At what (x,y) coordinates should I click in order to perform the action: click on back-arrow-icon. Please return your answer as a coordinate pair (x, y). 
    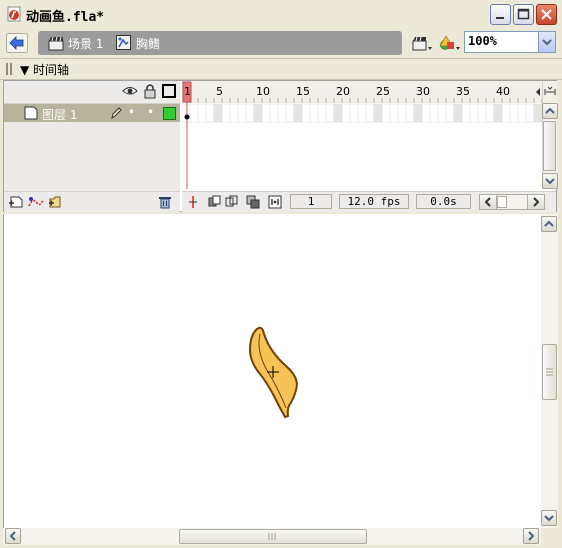
    Looking at the image, I should click on (17, 43).